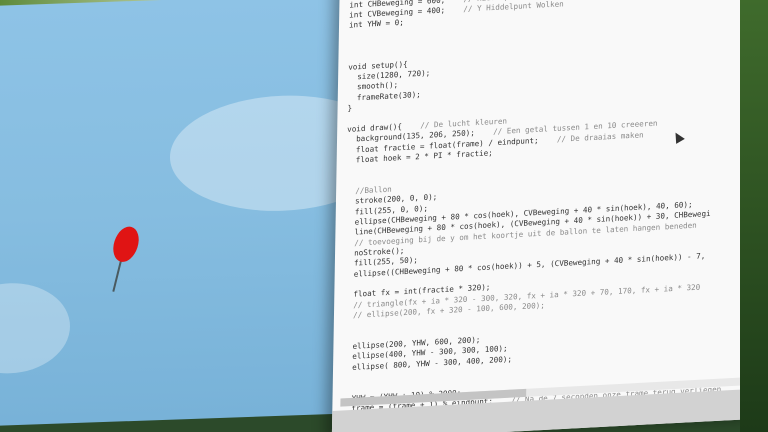  What do you see at coordinates (126, 244) in the screenshot?
I see `red-balloon` at bounding box center [126, 244].